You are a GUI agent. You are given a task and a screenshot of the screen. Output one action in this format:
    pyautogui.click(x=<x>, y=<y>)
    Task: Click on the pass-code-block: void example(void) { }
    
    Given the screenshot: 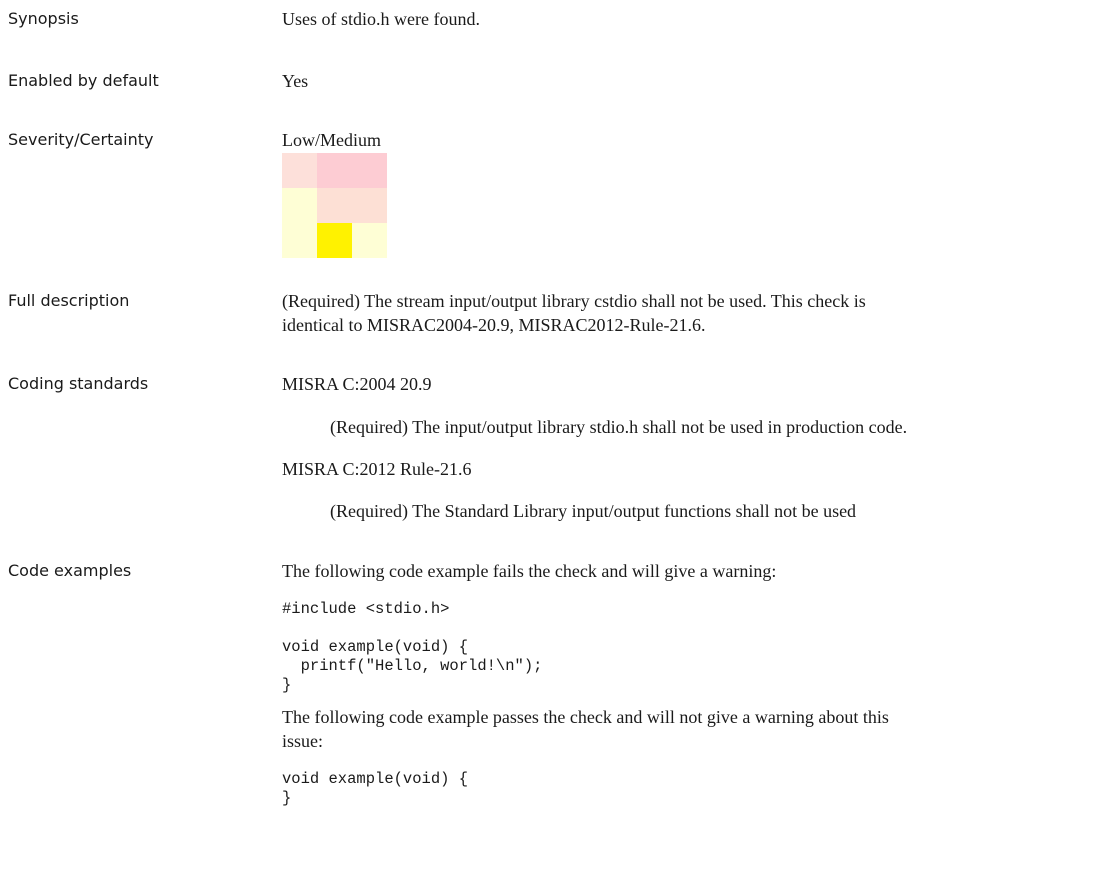 What is the action you would take?
    pyautogui.click(x=375, y=788)
    